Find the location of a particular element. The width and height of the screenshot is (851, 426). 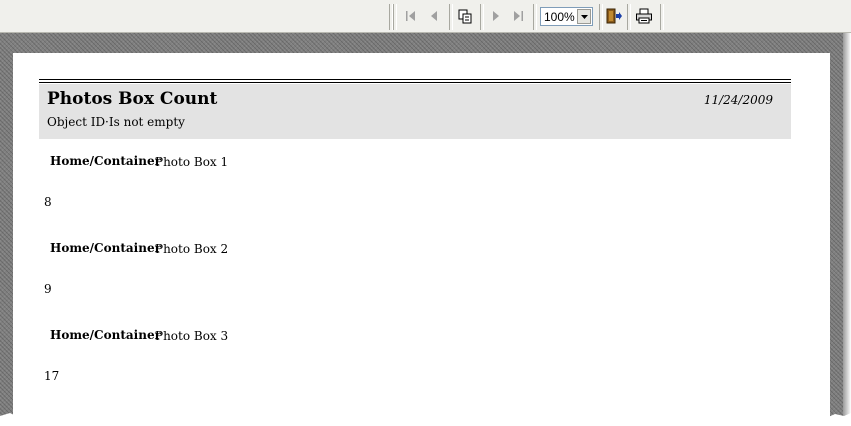

first-page-icon is located at coordinates (410, 16).